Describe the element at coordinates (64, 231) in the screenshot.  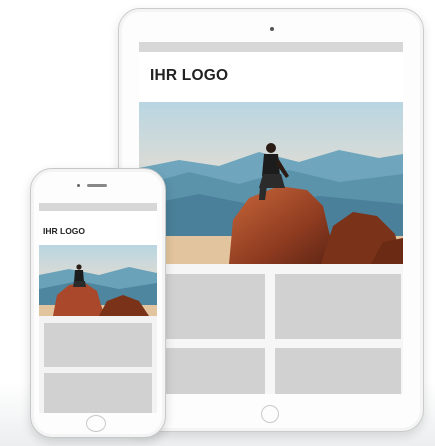
I see `phone-logo: IHR LOGO` at that location.